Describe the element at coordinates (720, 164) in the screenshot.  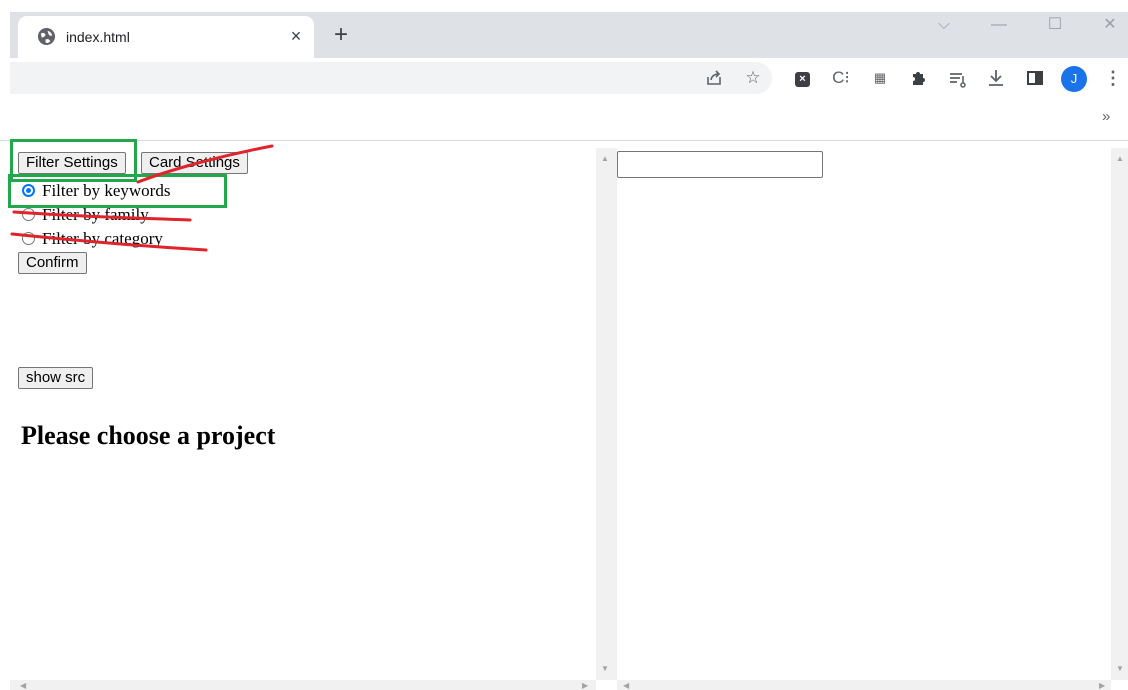
I see `right-frame-text-input` at that location.